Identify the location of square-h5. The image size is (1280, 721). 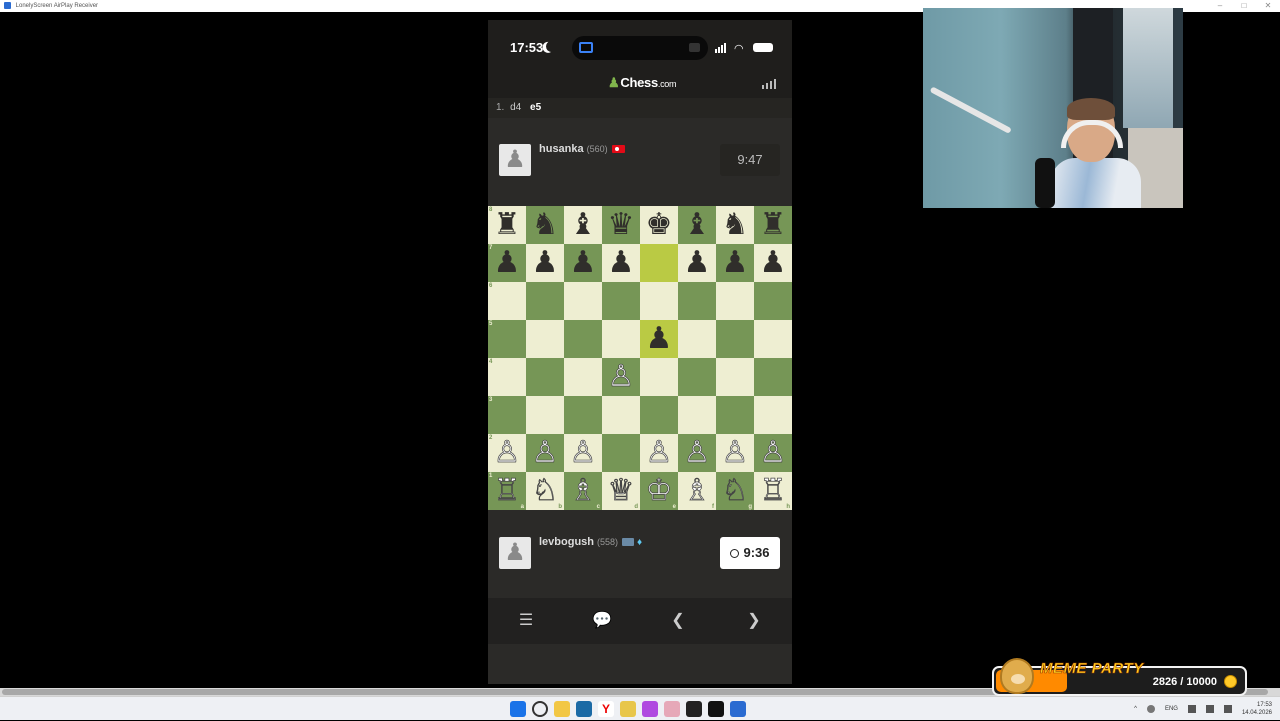
(773, 339).